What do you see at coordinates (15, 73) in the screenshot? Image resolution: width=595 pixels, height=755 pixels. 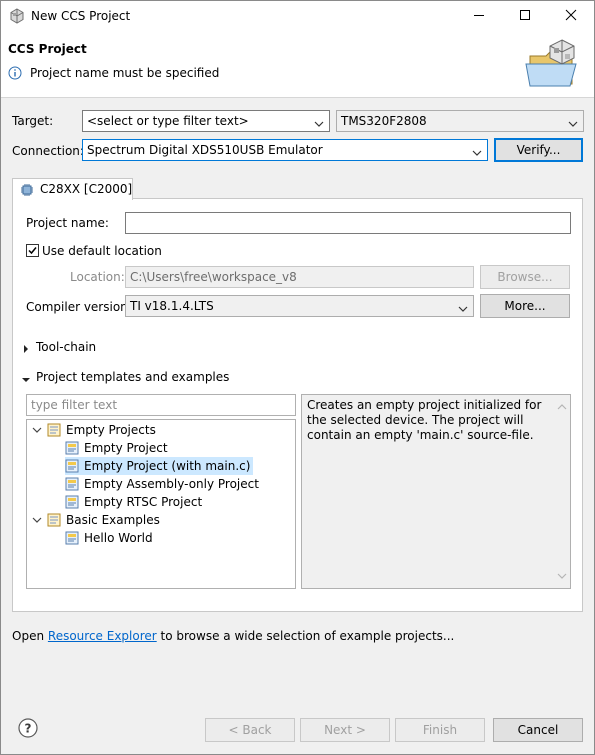 I see `info-icon` at bounding box center [15, 73].